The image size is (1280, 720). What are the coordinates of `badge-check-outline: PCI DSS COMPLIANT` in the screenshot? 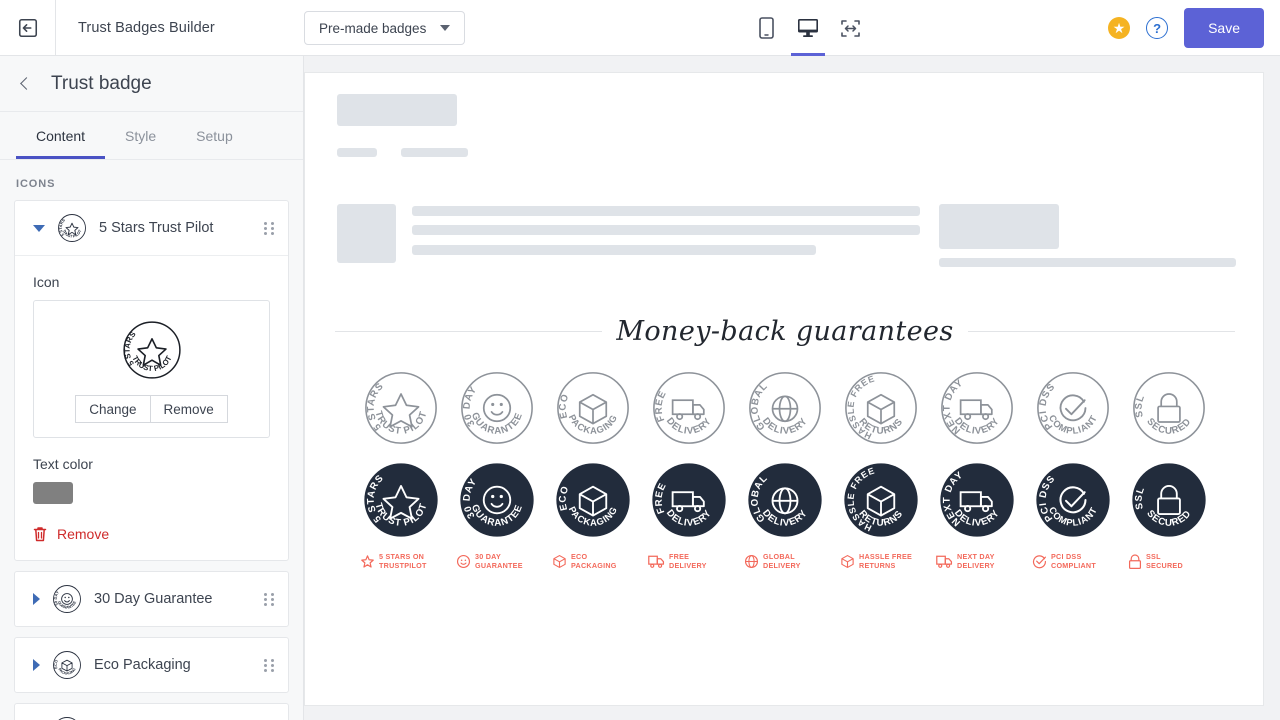 It's located at (1073, 408).